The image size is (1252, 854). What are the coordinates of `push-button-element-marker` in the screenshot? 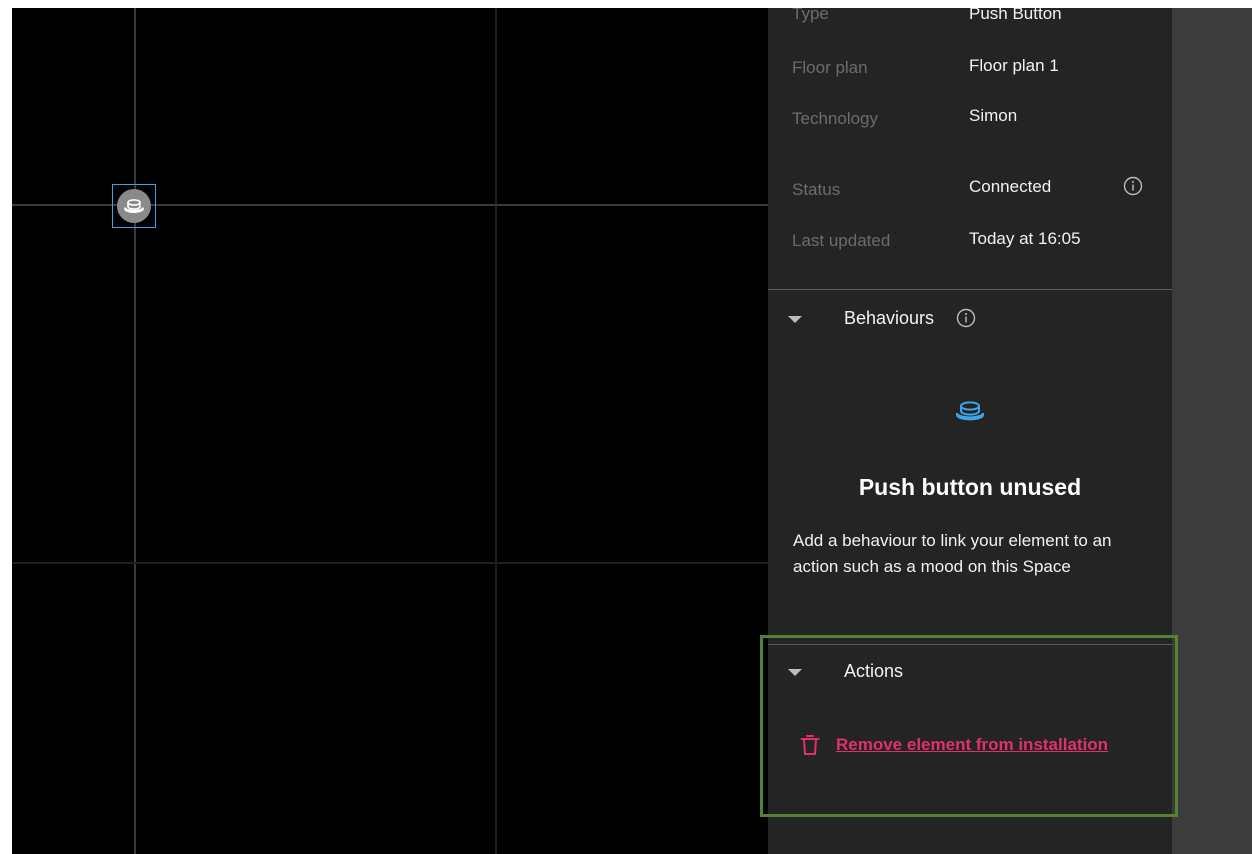 It's located at (134, 206).